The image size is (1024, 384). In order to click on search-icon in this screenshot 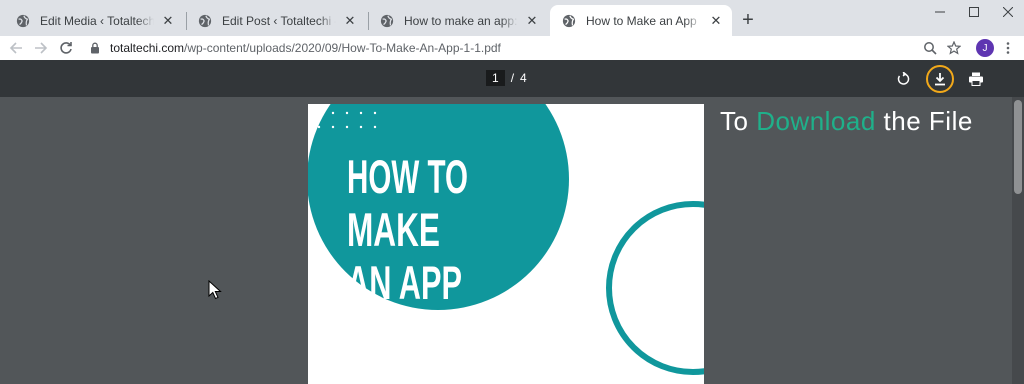, I will do `click(930, 48)`.